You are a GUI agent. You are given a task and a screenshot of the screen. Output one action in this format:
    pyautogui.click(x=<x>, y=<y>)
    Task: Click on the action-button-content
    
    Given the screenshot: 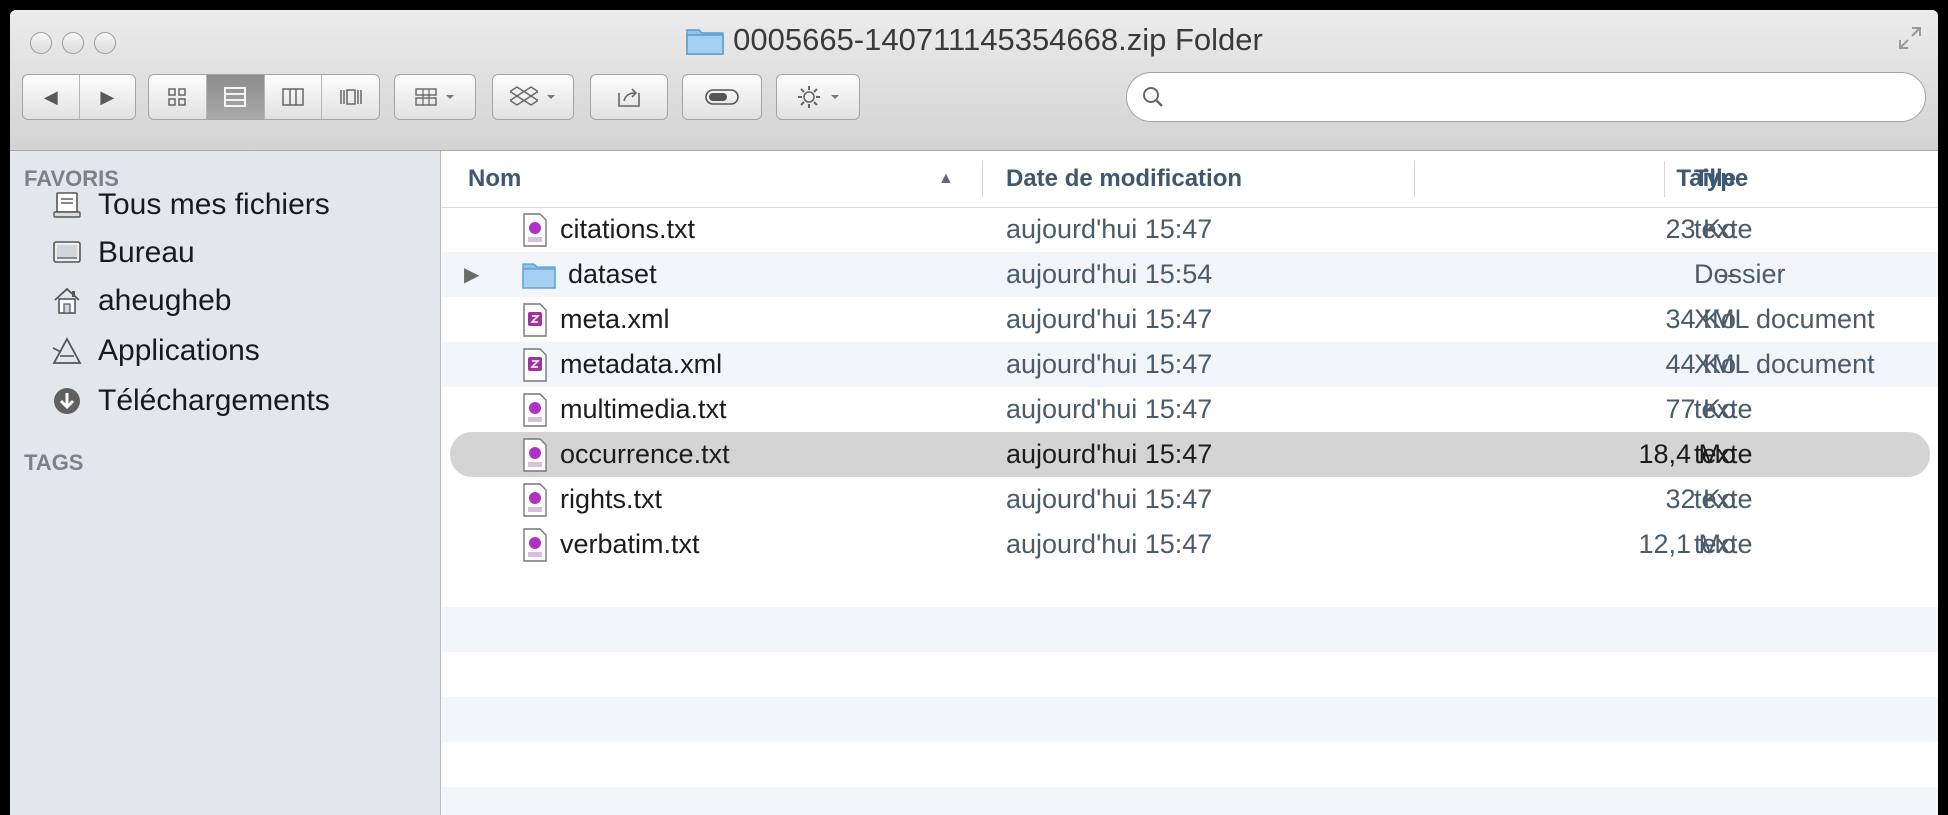 What is the action you would take?
    pyautogui.click(x=818, y=97)
    